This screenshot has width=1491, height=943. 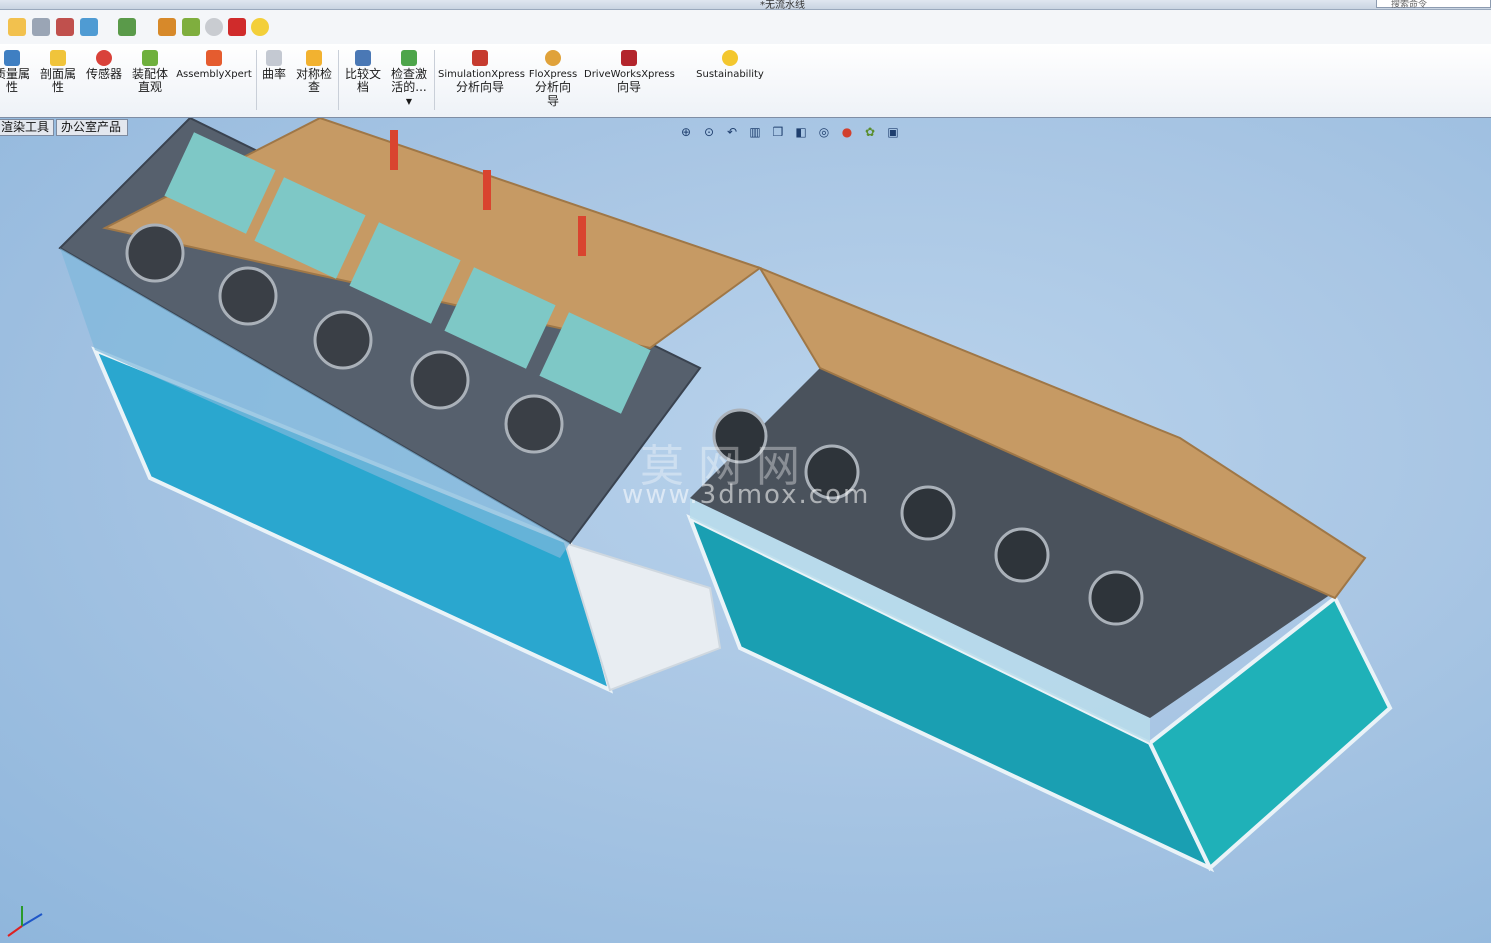 What do you see at coordinates (65, 27) in the screenshot?
I see `macro-icon` at bounding box center [65, 27].